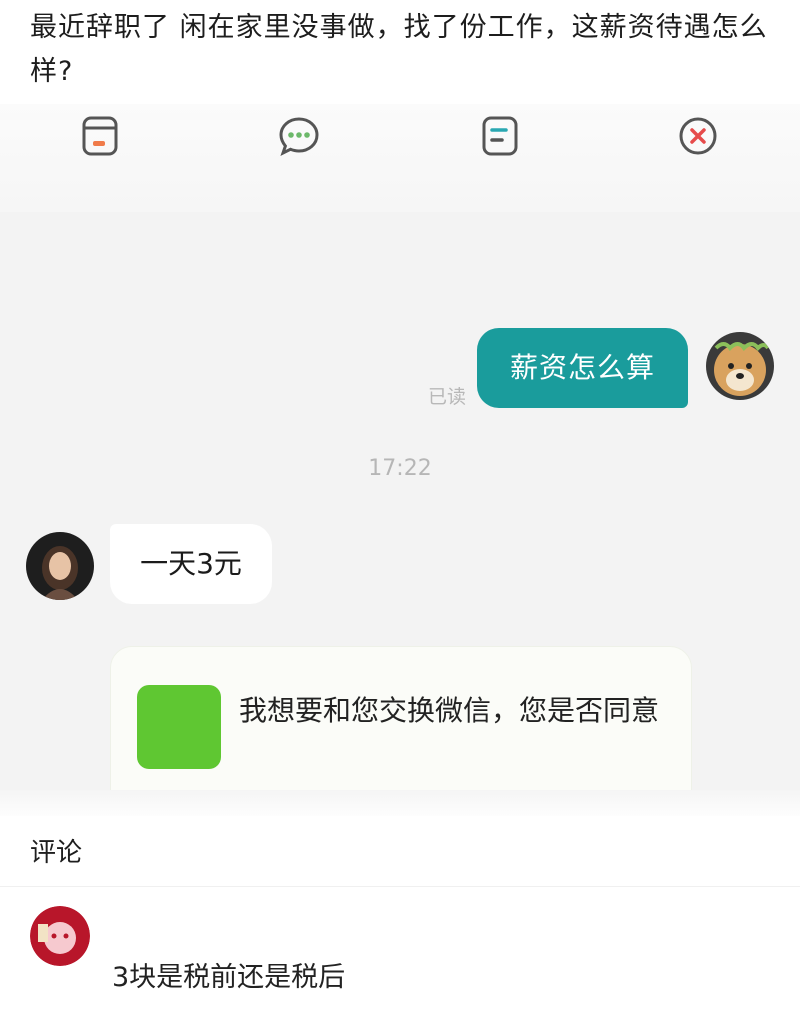 This screenshot has height=1009, width=800. What do you see at coordinates (229, 977) in the screenshot?
I see `comment-text: 3块是税前还是税后` at bounding box center [229, 977].